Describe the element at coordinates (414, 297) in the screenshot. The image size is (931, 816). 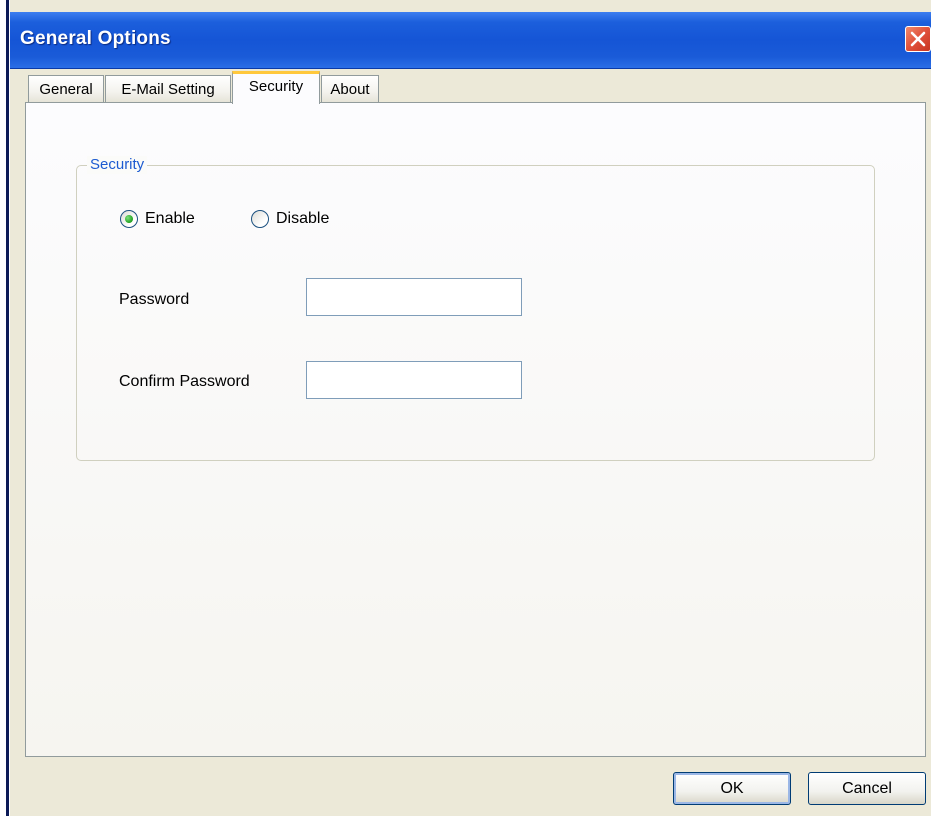
I see `password-field` at that location.